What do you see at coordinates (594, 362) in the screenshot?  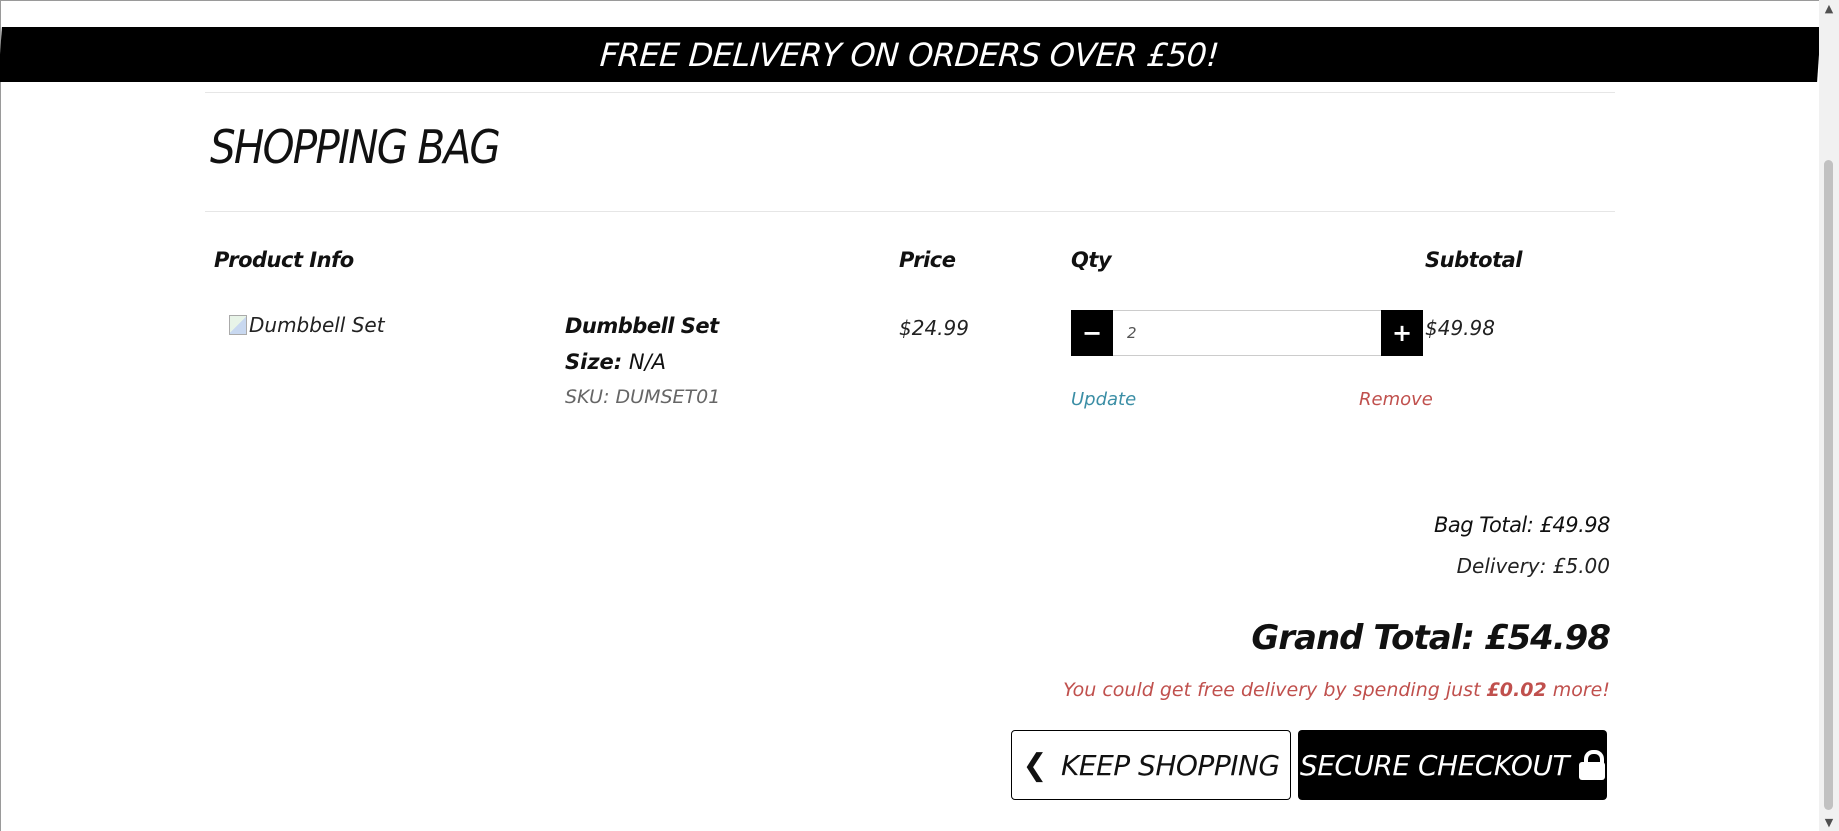 I see `size-label: Size:` at bounding box center [594, 362].